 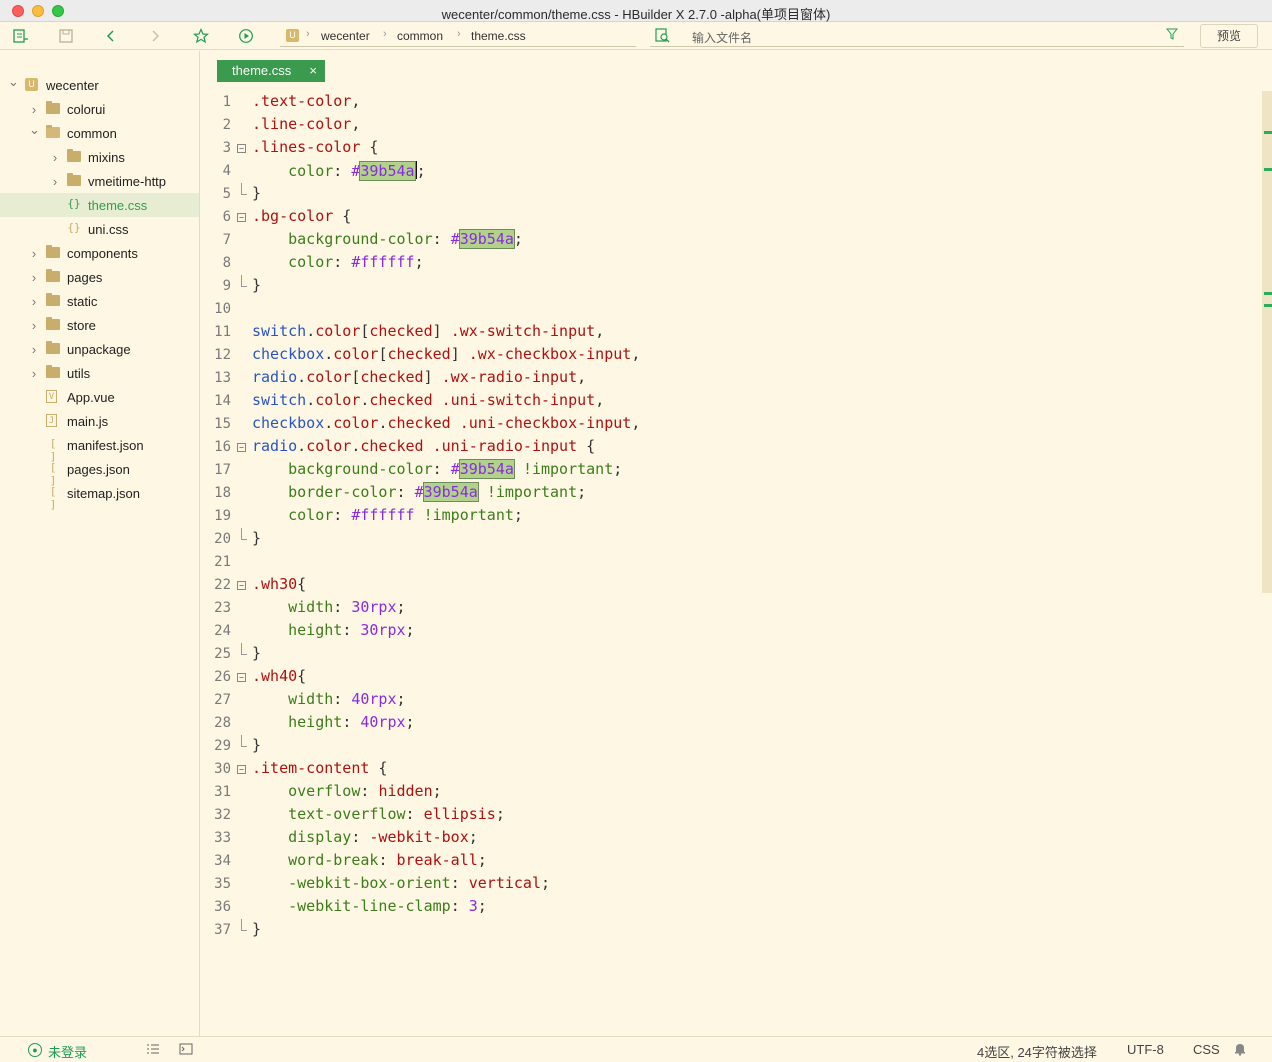 I want to click on code-line: 34 word-break: break-all;, so click(x=731, y=861).